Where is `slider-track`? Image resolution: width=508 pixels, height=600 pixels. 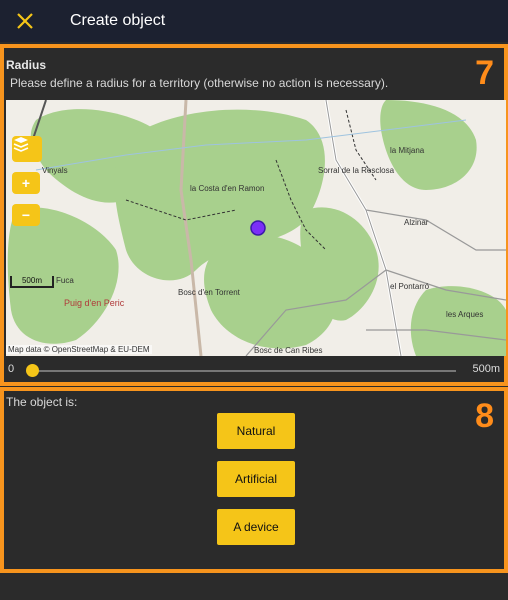
slider-track is located at coordinates (244, 371).